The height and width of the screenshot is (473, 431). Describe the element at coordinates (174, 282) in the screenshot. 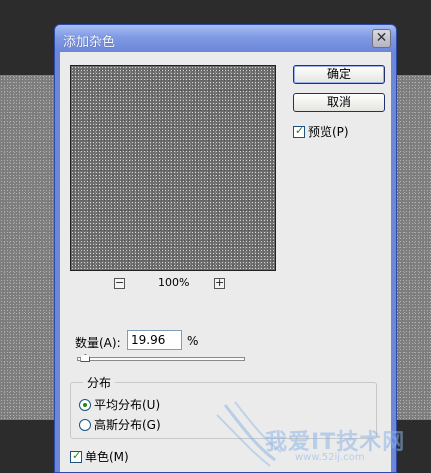

I see `zoom-level: 100%` at that location.